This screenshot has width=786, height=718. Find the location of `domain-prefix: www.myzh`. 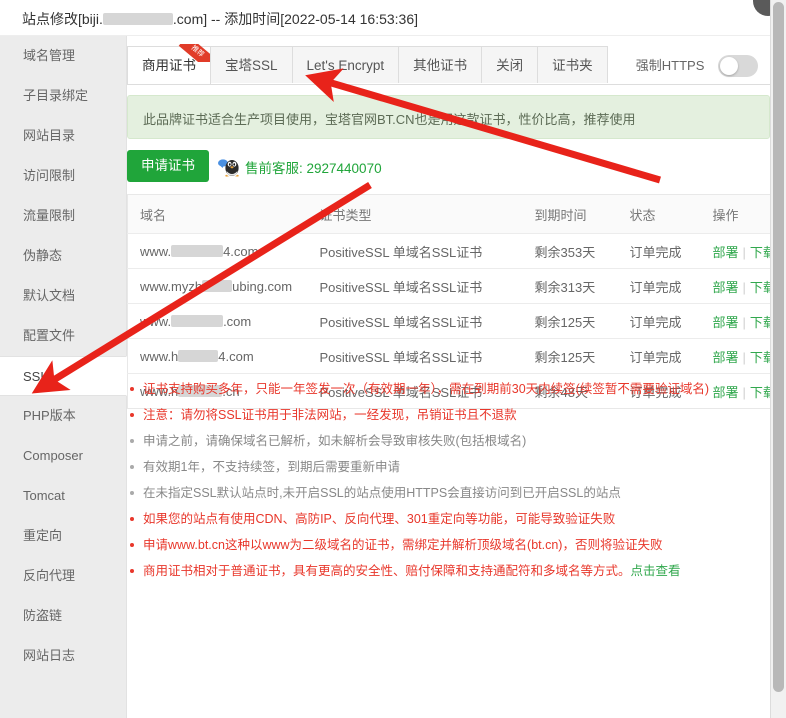

domain-prefix: www.myzh is located at coordinates (171, 286).